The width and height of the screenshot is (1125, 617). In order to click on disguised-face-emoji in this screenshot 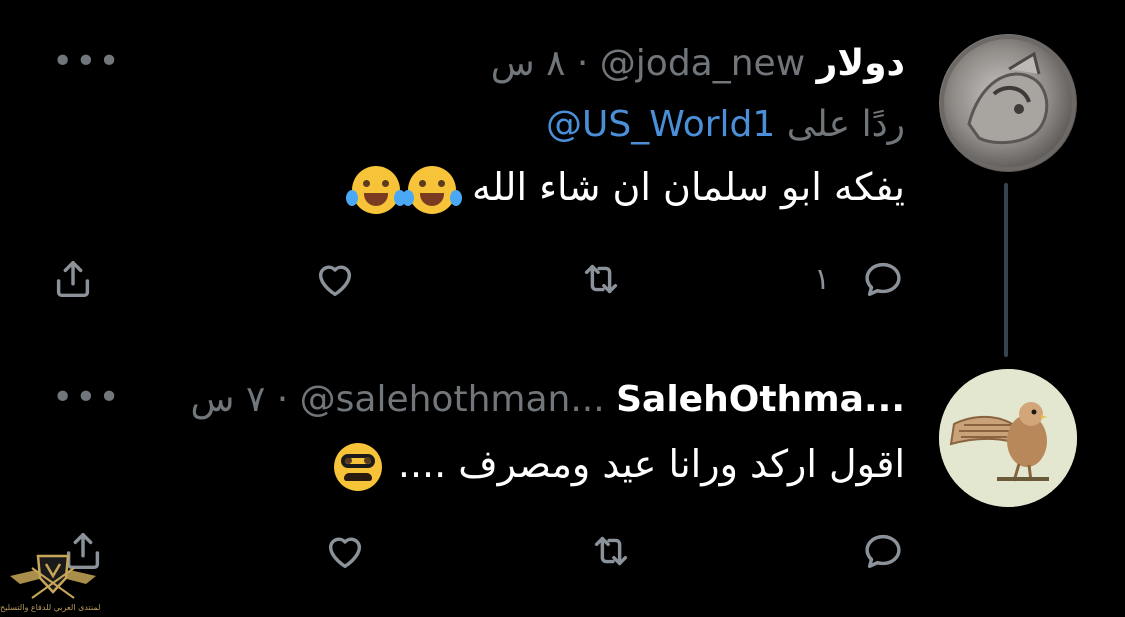, I will do `click(357, 466)`.